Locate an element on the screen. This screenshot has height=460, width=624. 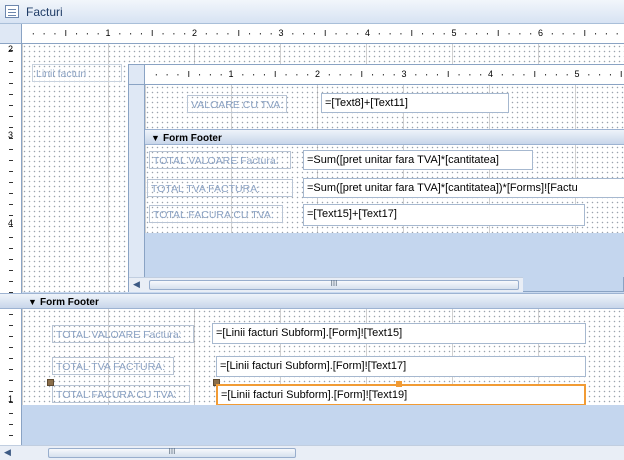
form-empty-area is located at coordinates (323, 425).